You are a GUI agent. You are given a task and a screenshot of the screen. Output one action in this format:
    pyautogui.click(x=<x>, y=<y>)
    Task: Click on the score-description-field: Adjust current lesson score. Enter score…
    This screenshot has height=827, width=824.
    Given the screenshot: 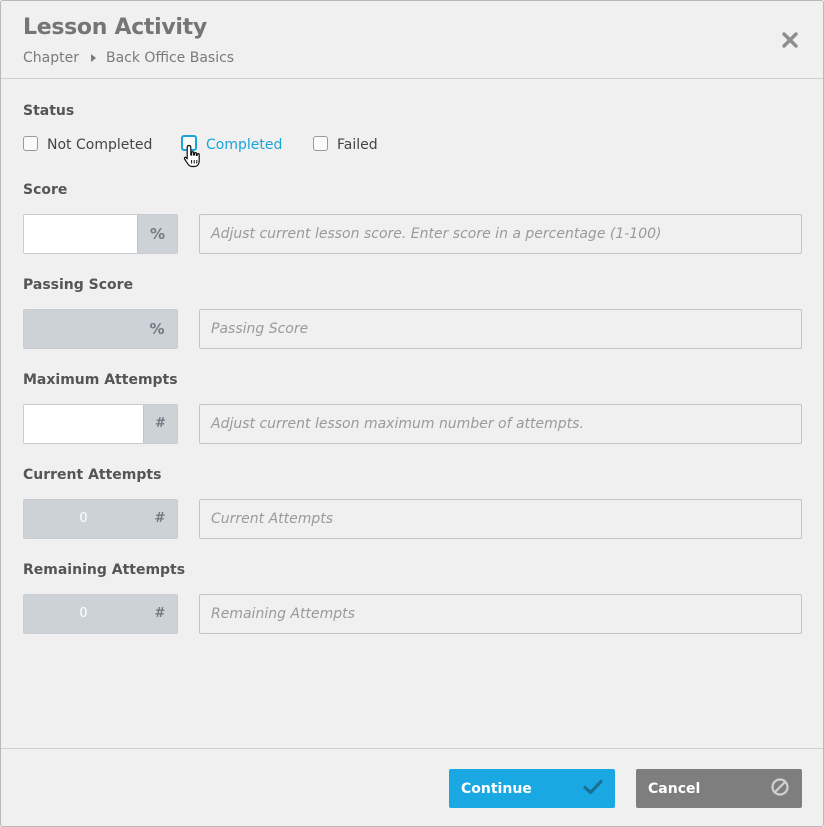 What is the action you would take?
    pyautogui.click(x=500, y=234)
    